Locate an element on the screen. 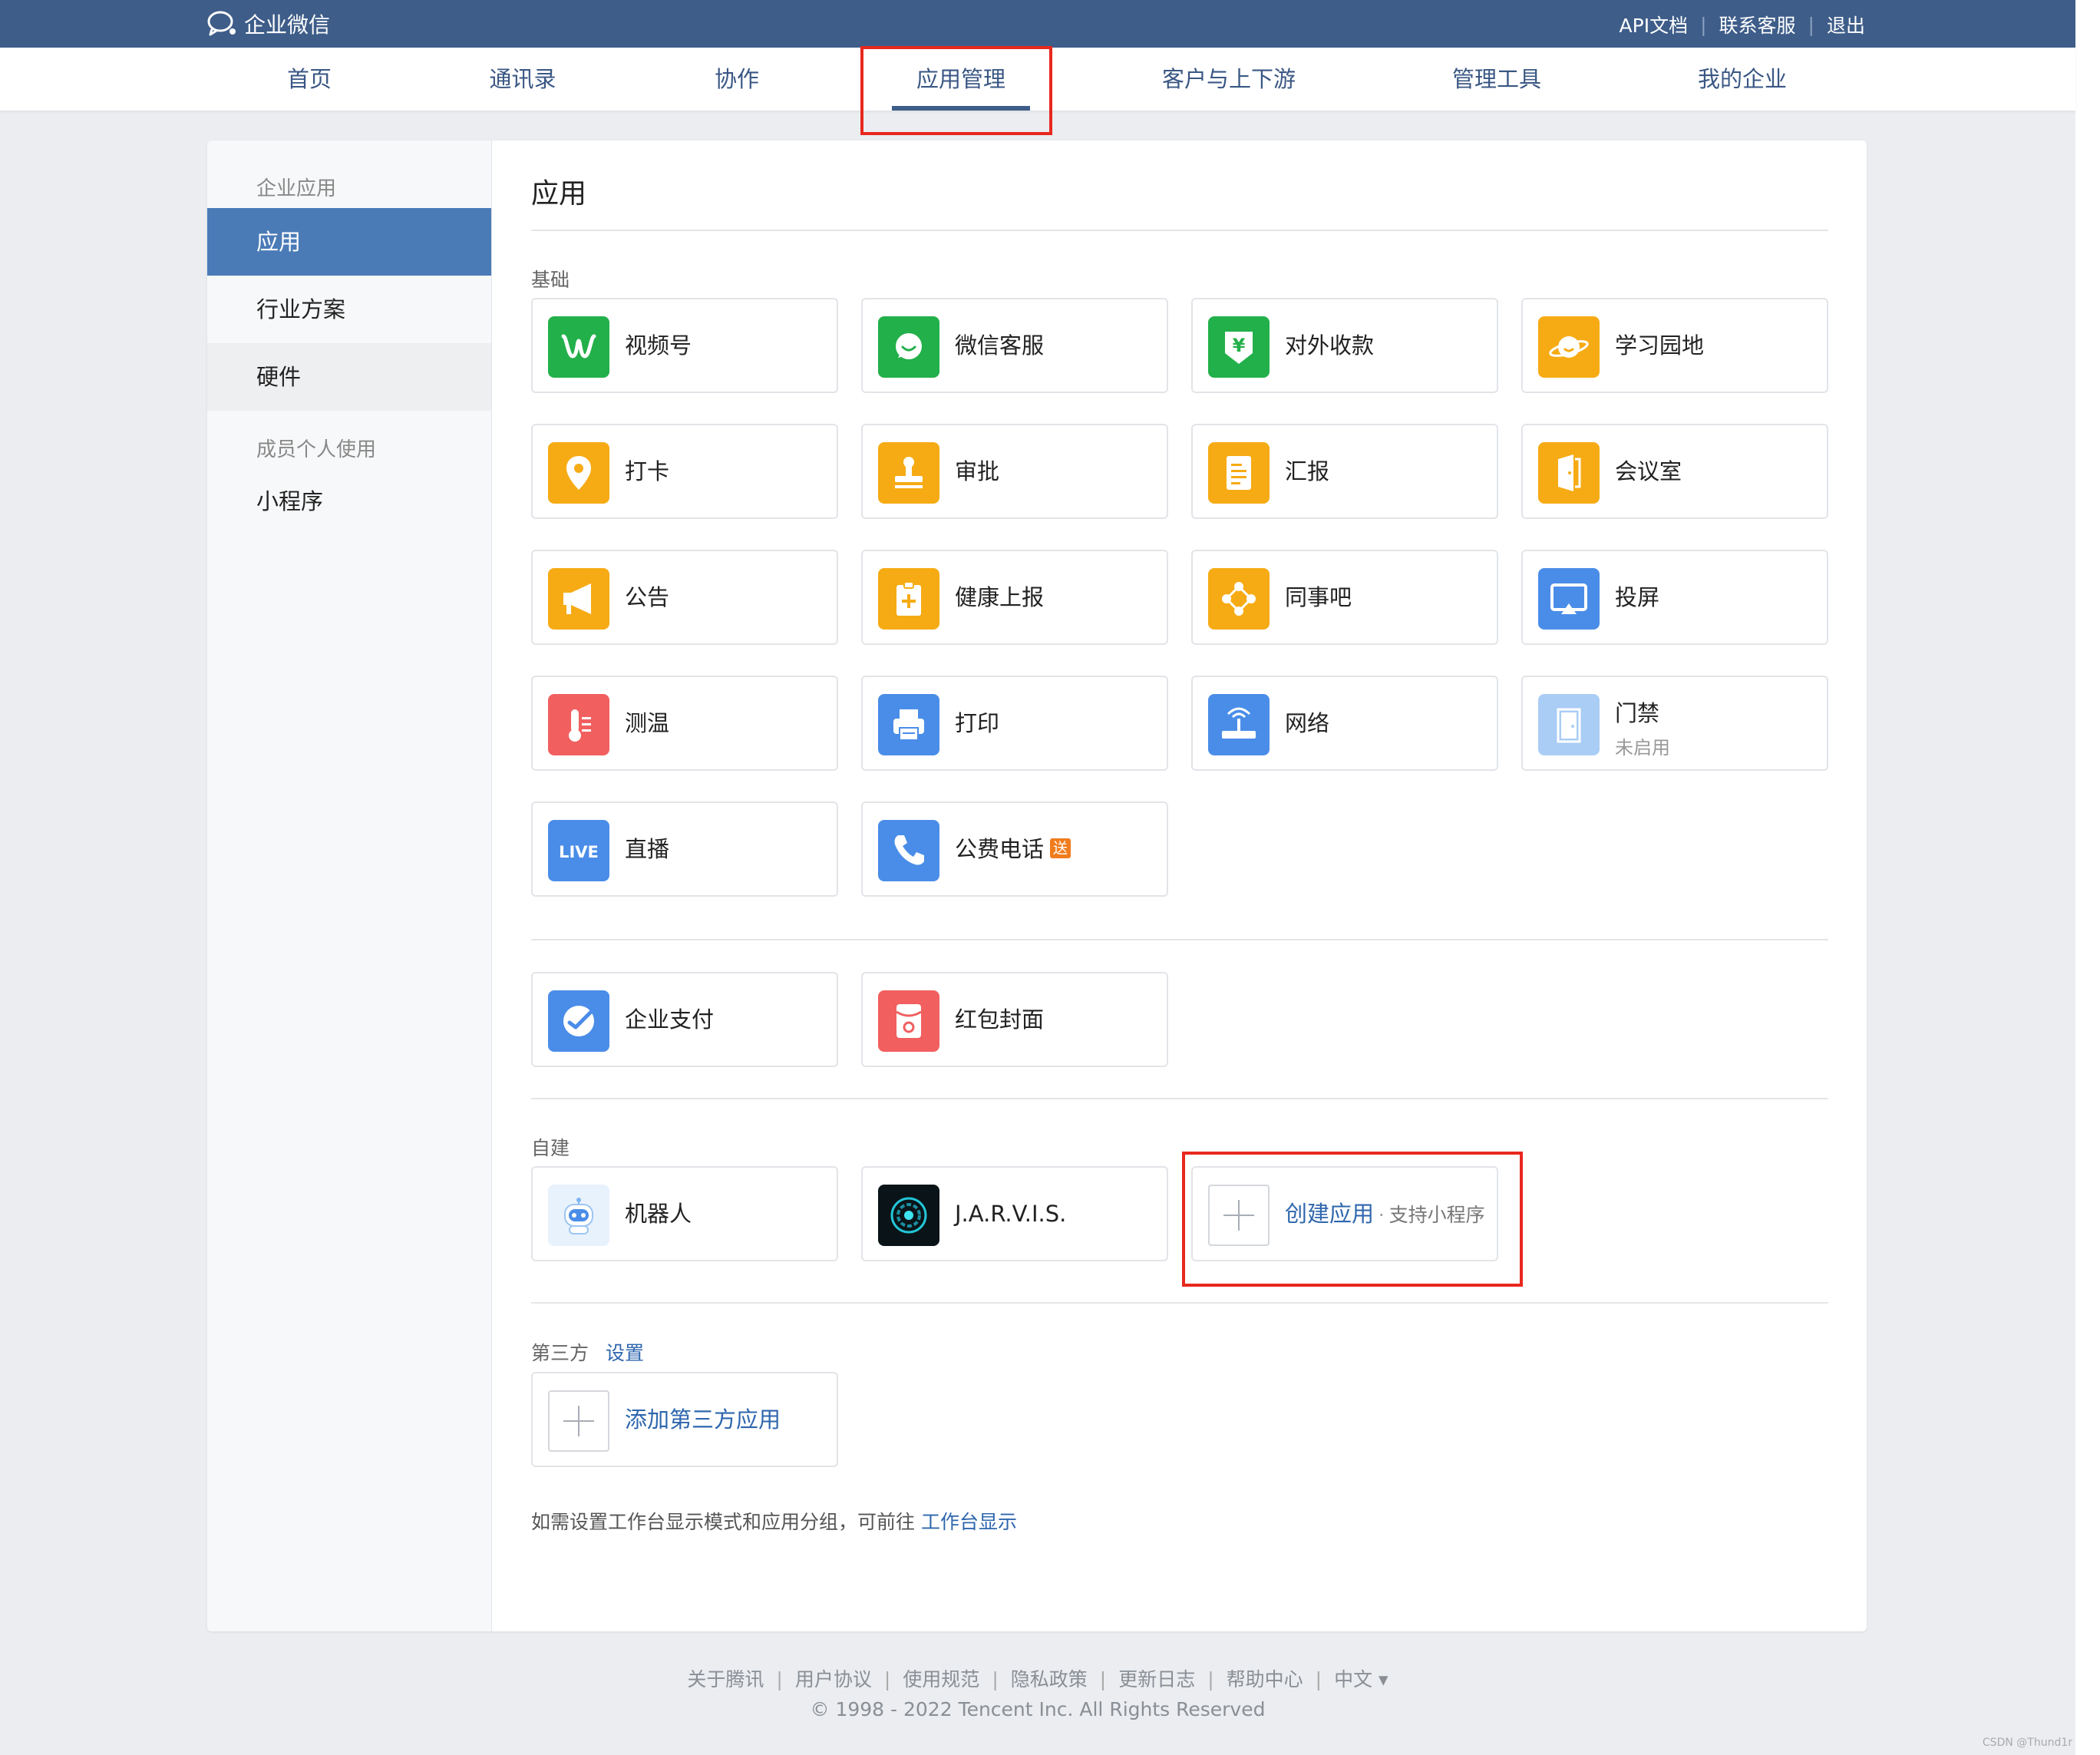  app-name: 机器人 is located at coordinates (658, 1214).